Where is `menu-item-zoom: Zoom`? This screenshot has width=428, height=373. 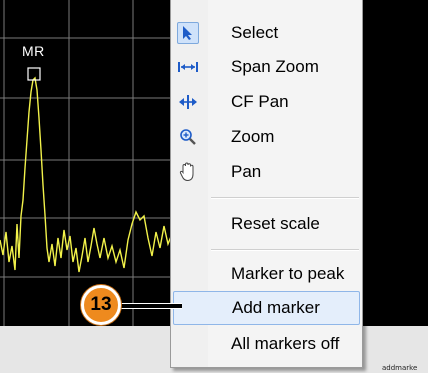 menu-item-zoom: Zoom is located at coordinates (266, 137).